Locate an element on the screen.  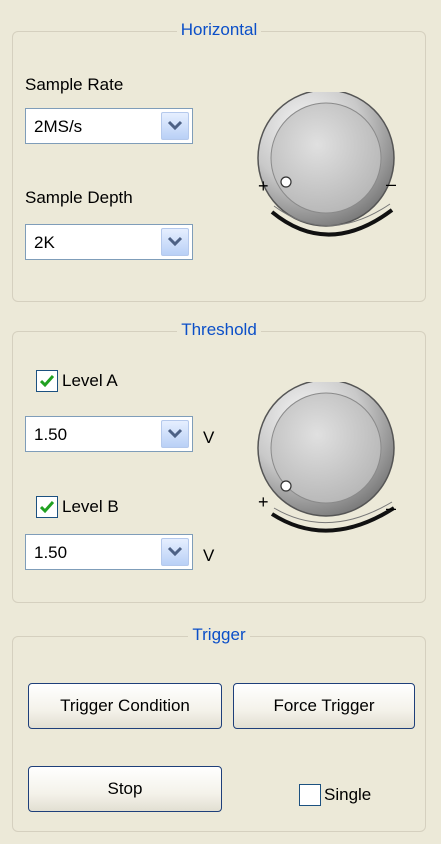
threshold-knob-indicator is located at coordinates (286, 486).